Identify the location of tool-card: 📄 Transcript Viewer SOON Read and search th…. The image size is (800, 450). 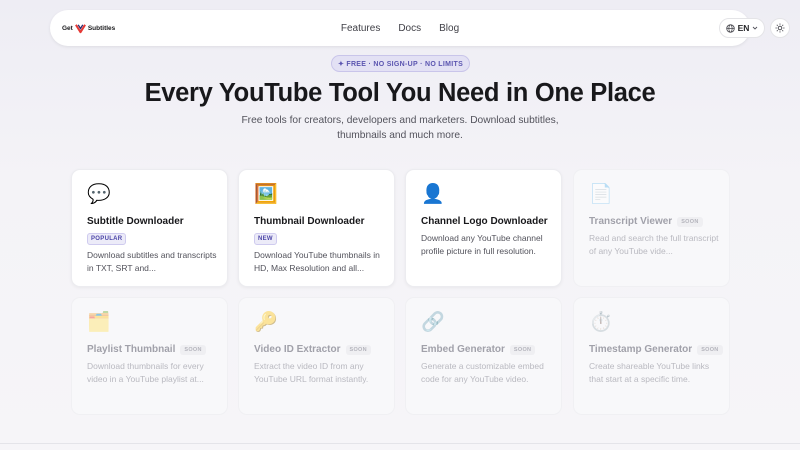
(651, 228).